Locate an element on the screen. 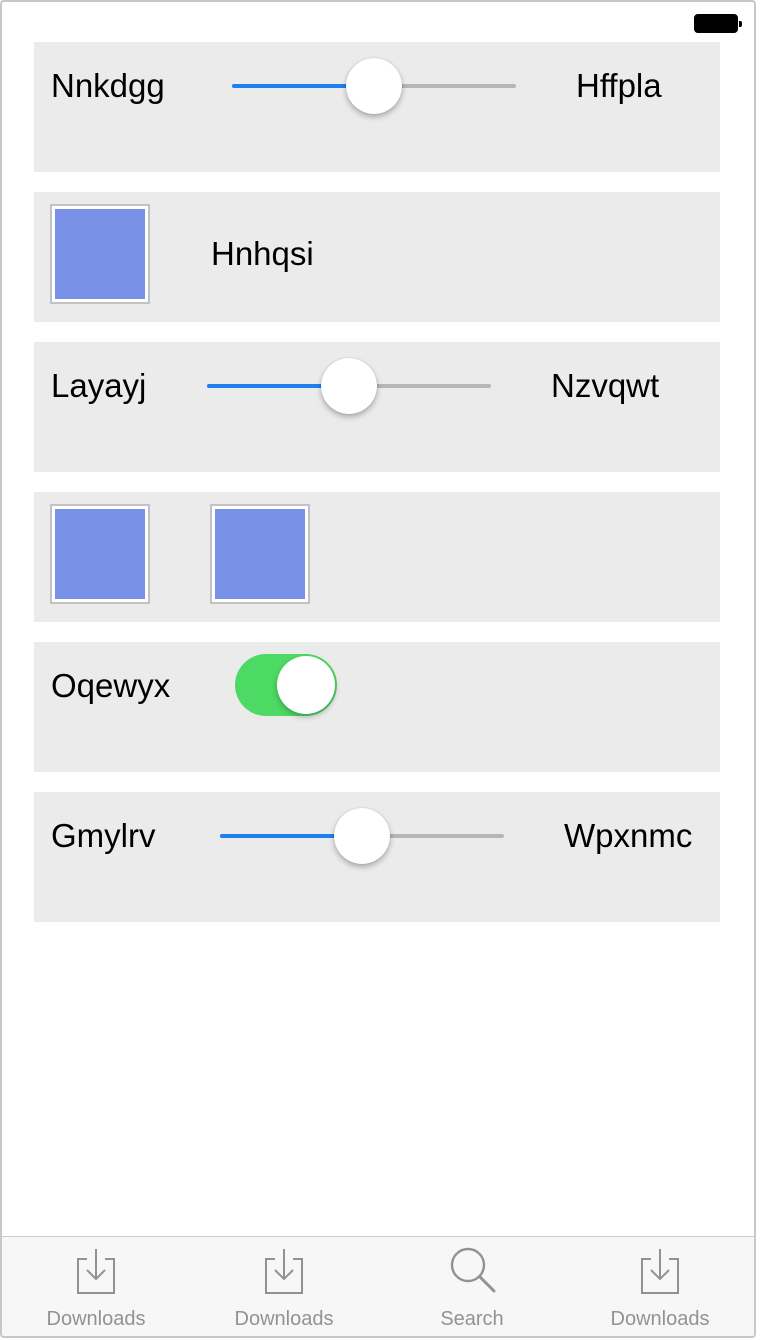  slider-row-3: Gmylrv Wpxnmc is located at coordinates (377, 857).